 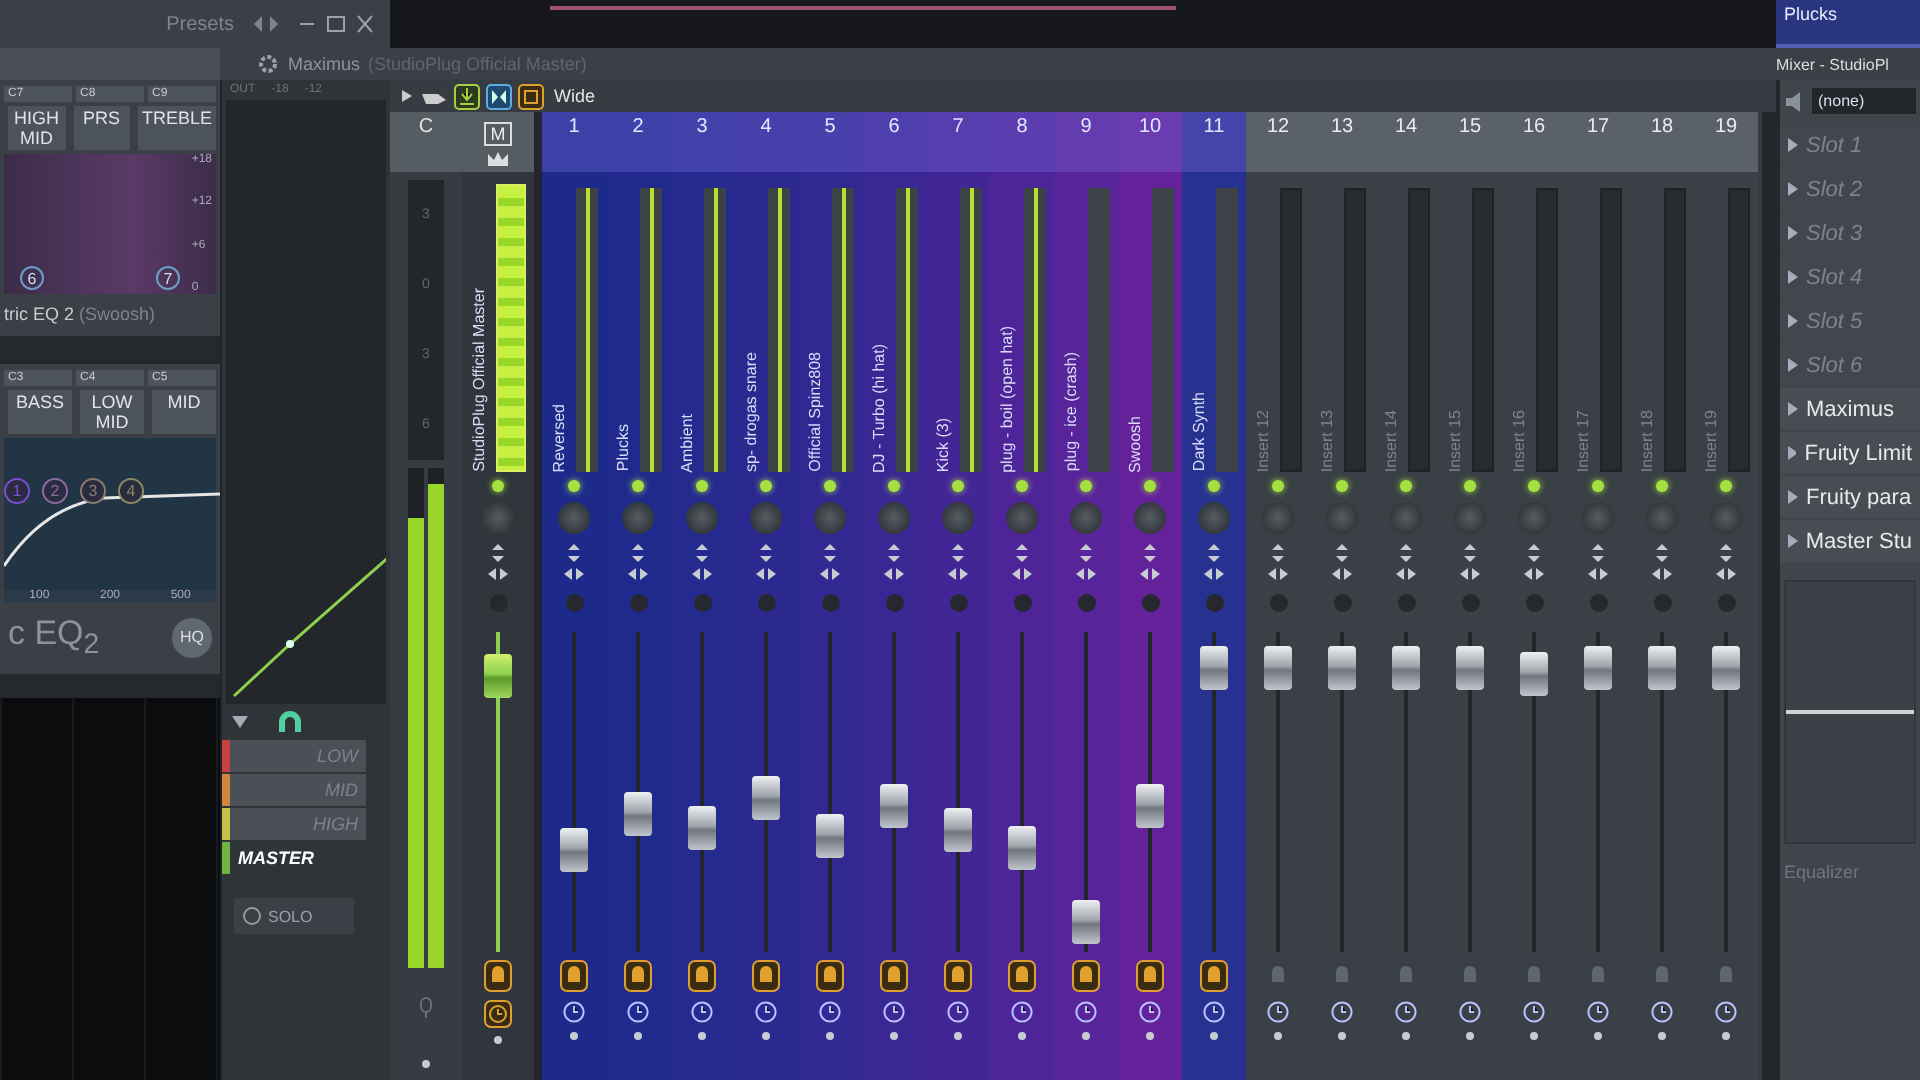 What do you see at coordinates (638, 142) in the screenshot?
I see `track-number: 2` at bounding box center [638, 142].